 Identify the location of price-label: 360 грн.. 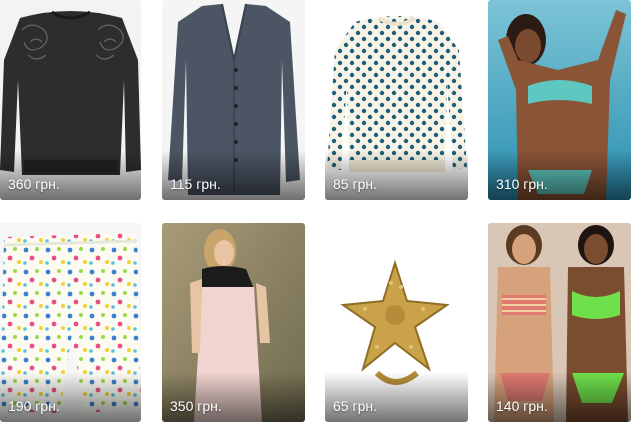
(34, 184).